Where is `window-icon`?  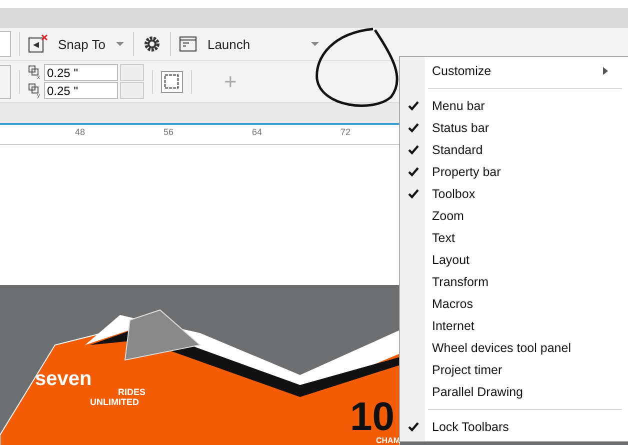
window-icon is located at coordinates (188, 44).